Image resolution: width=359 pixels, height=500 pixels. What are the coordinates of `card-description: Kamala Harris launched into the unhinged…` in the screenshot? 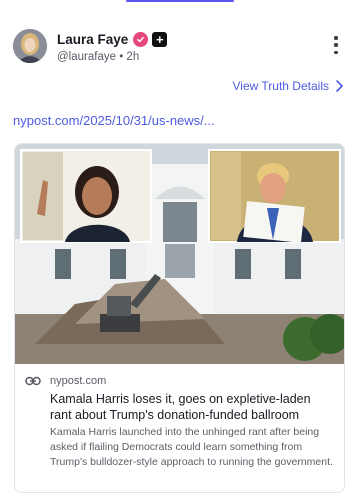 It's located at (191, 447).